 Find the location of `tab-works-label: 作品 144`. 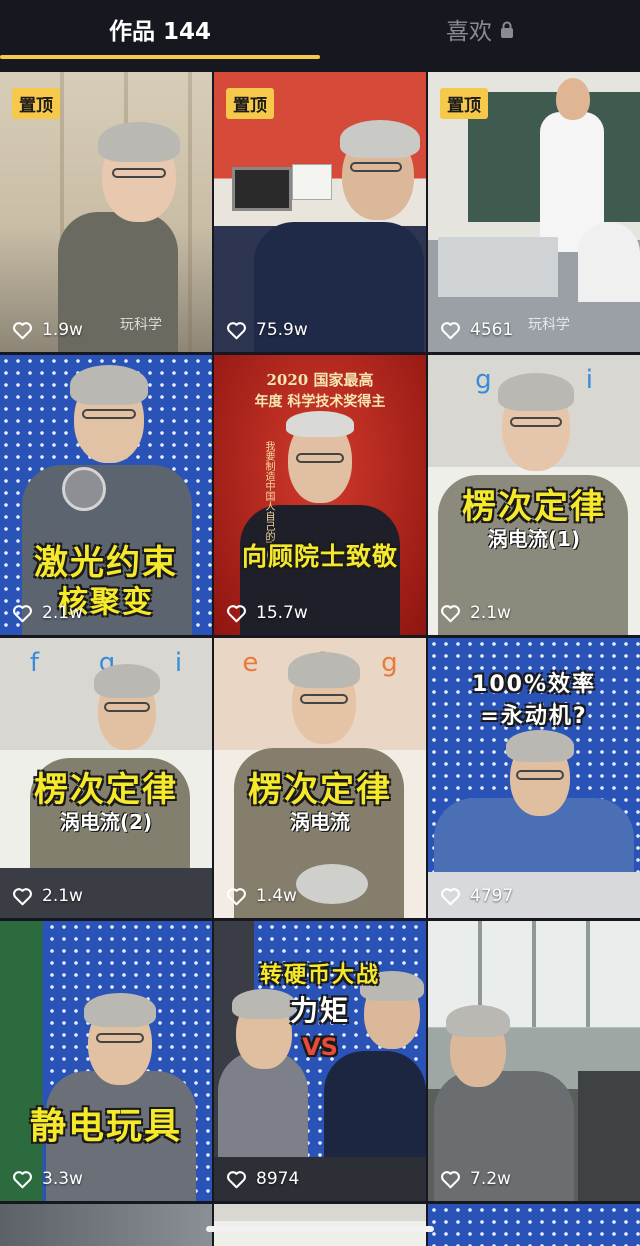

tab-works-label: 作品 144 is located at coordinates (160, 32).